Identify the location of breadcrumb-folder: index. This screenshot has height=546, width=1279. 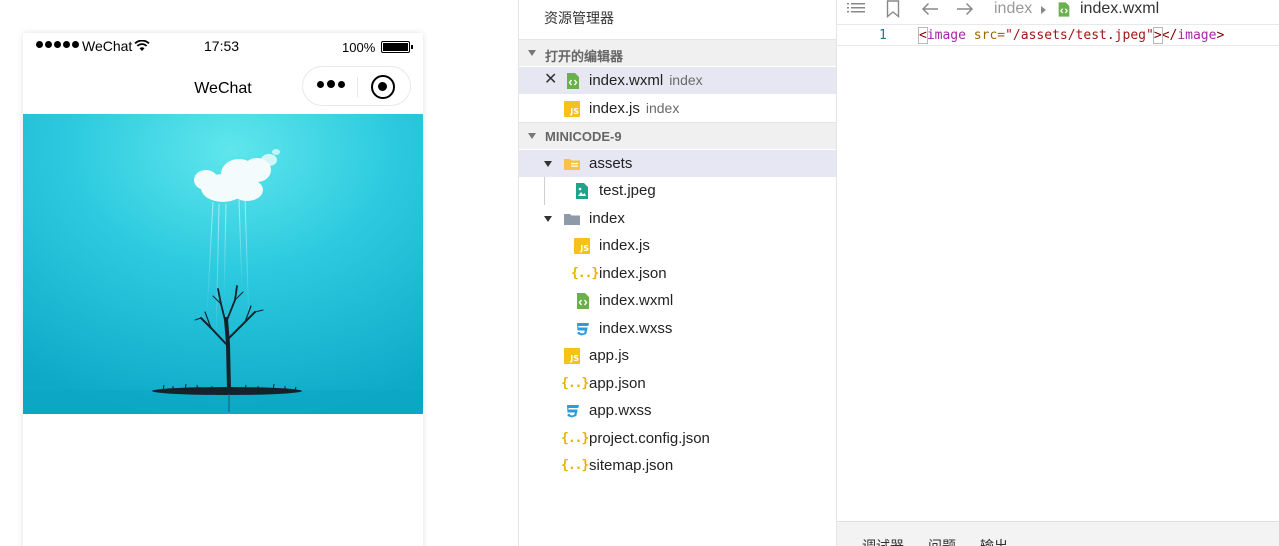
(1013, 9).